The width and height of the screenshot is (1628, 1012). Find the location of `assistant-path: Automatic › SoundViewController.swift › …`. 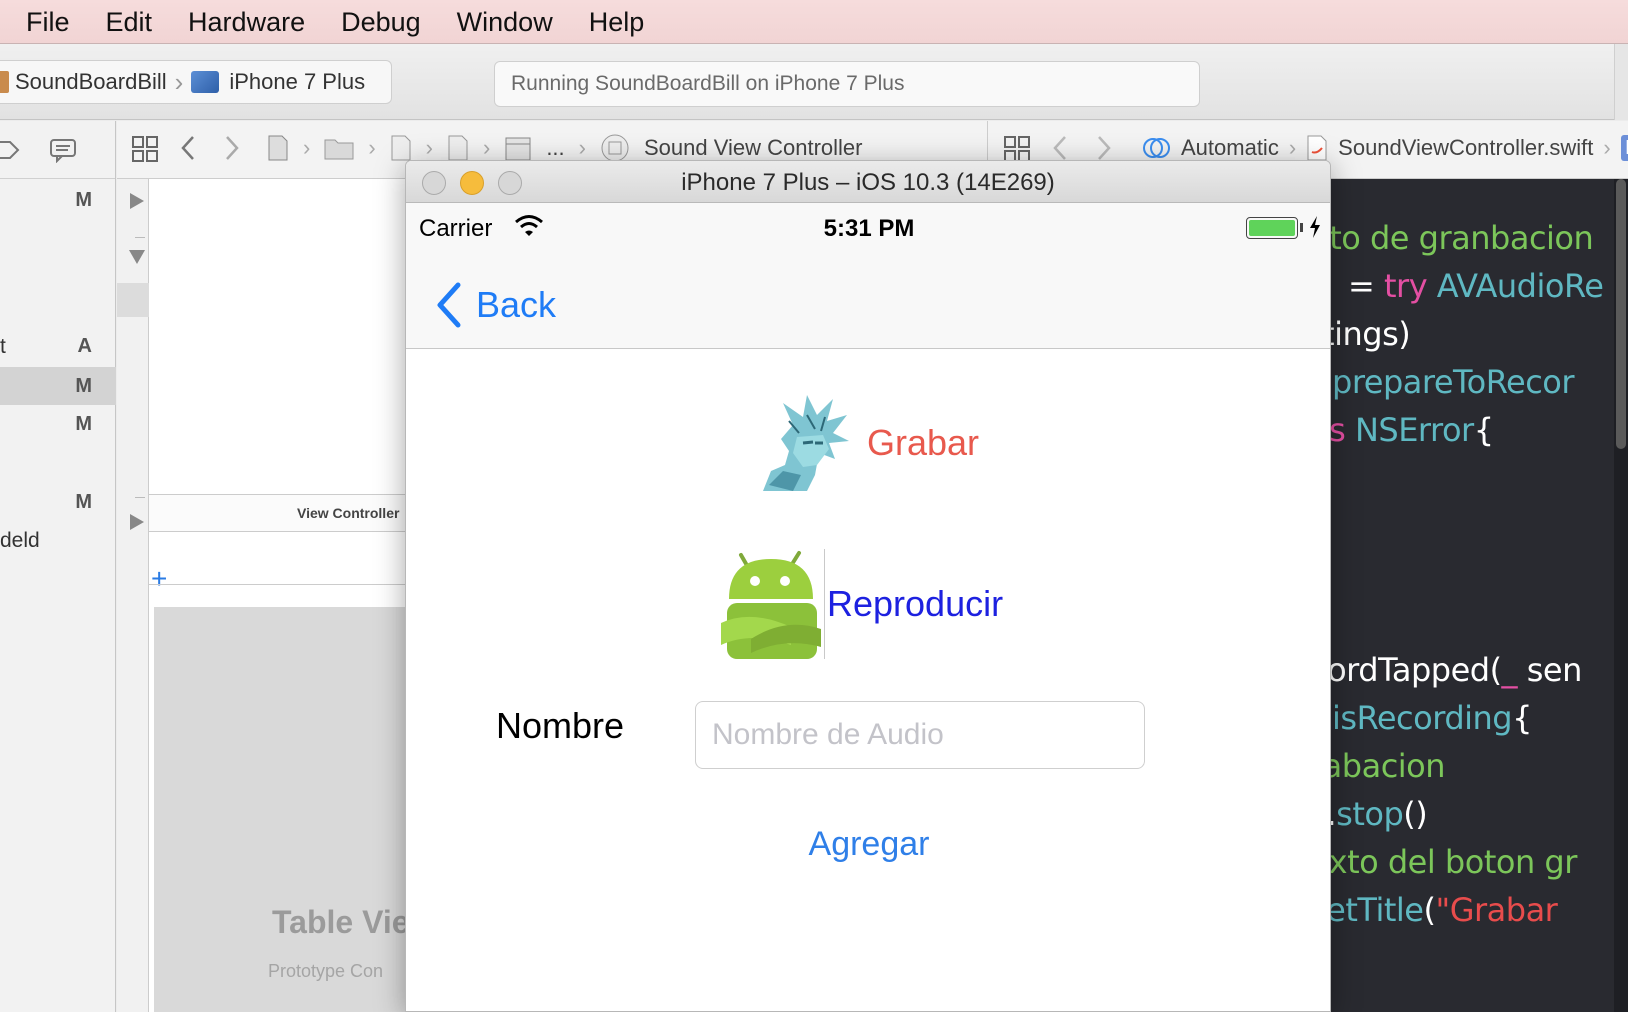

assistant-path: Automatic › SoundViewController.swift › … is located at coordinates (1384, 148).